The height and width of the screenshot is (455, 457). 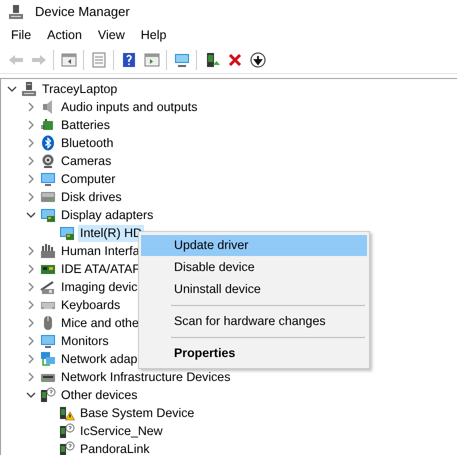 I want to click on tree-item: IcService_New, so click(x=121, y=431).